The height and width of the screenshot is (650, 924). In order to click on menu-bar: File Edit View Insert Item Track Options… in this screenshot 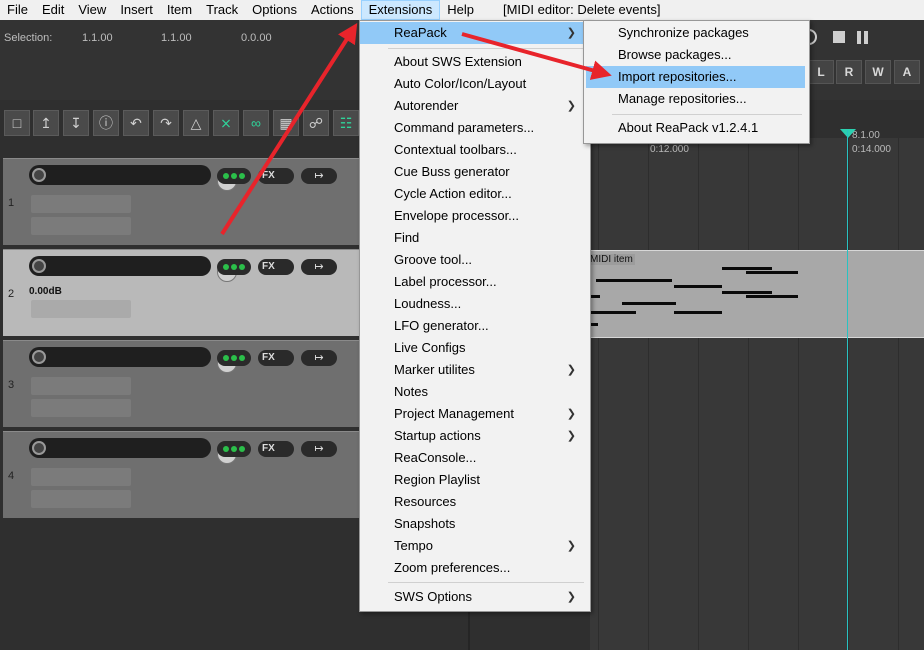, I will do `click(462, 10)`.